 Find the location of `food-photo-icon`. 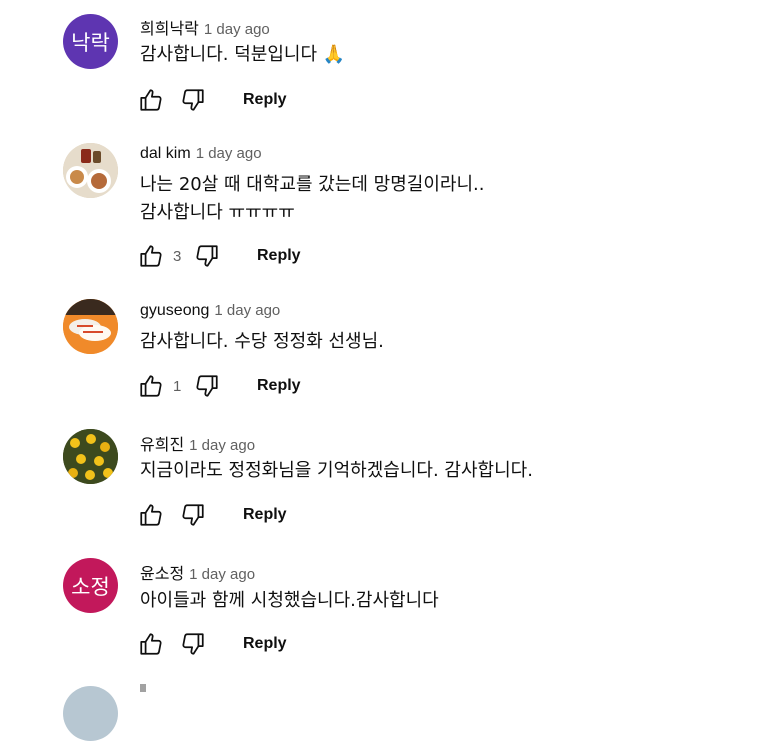

food-photo-icon is located at coordinates (90, 170).